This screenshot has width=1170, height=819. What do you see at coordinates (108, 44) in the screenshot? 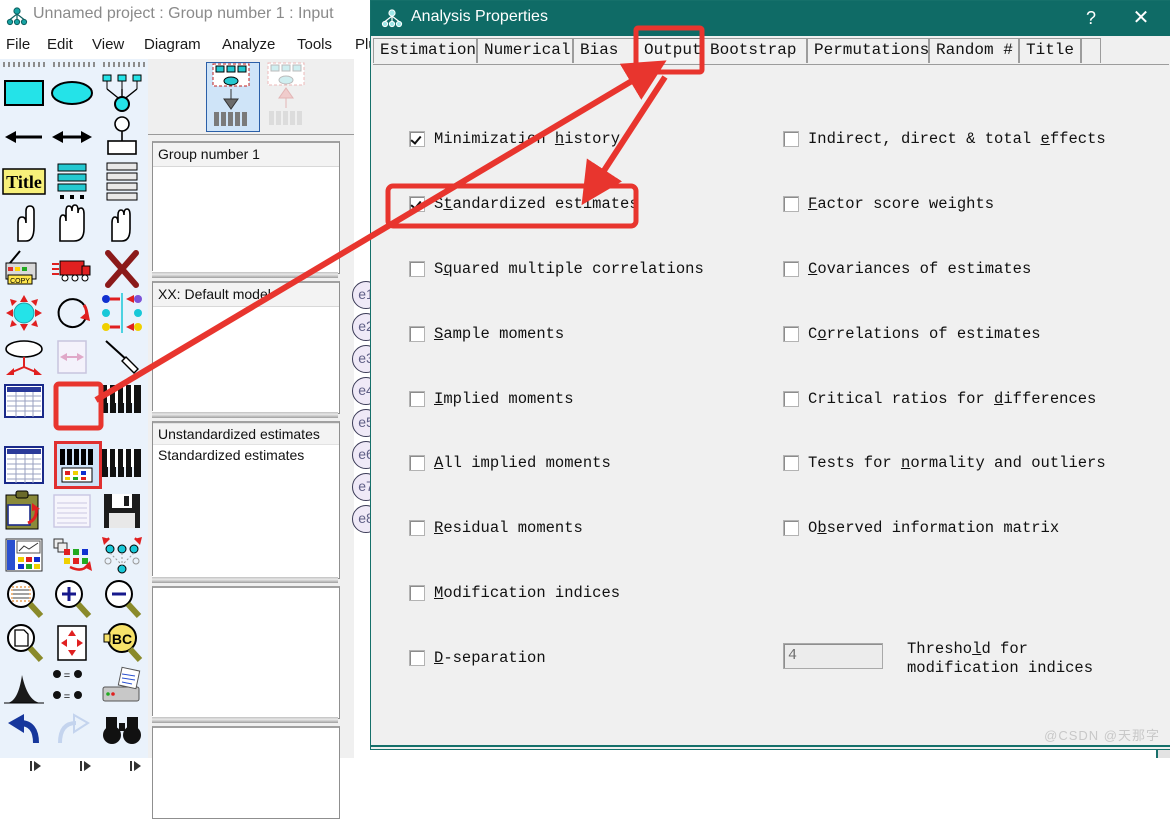
I see `menu-view: View` at bounding box center [108, 44].